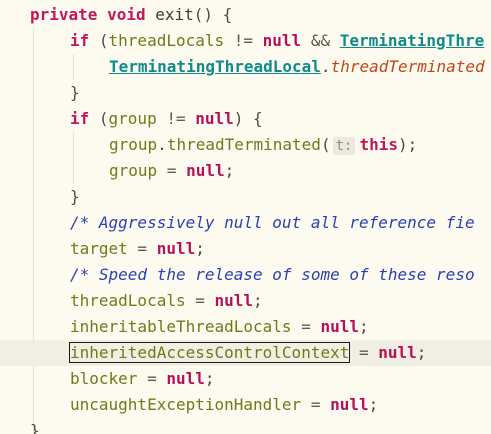 This screenshot has width=491, height=434. What do you see at coordinates (99, 248) in the screenshot?
I see `field-ref: target` at bounding box center [99, 248].